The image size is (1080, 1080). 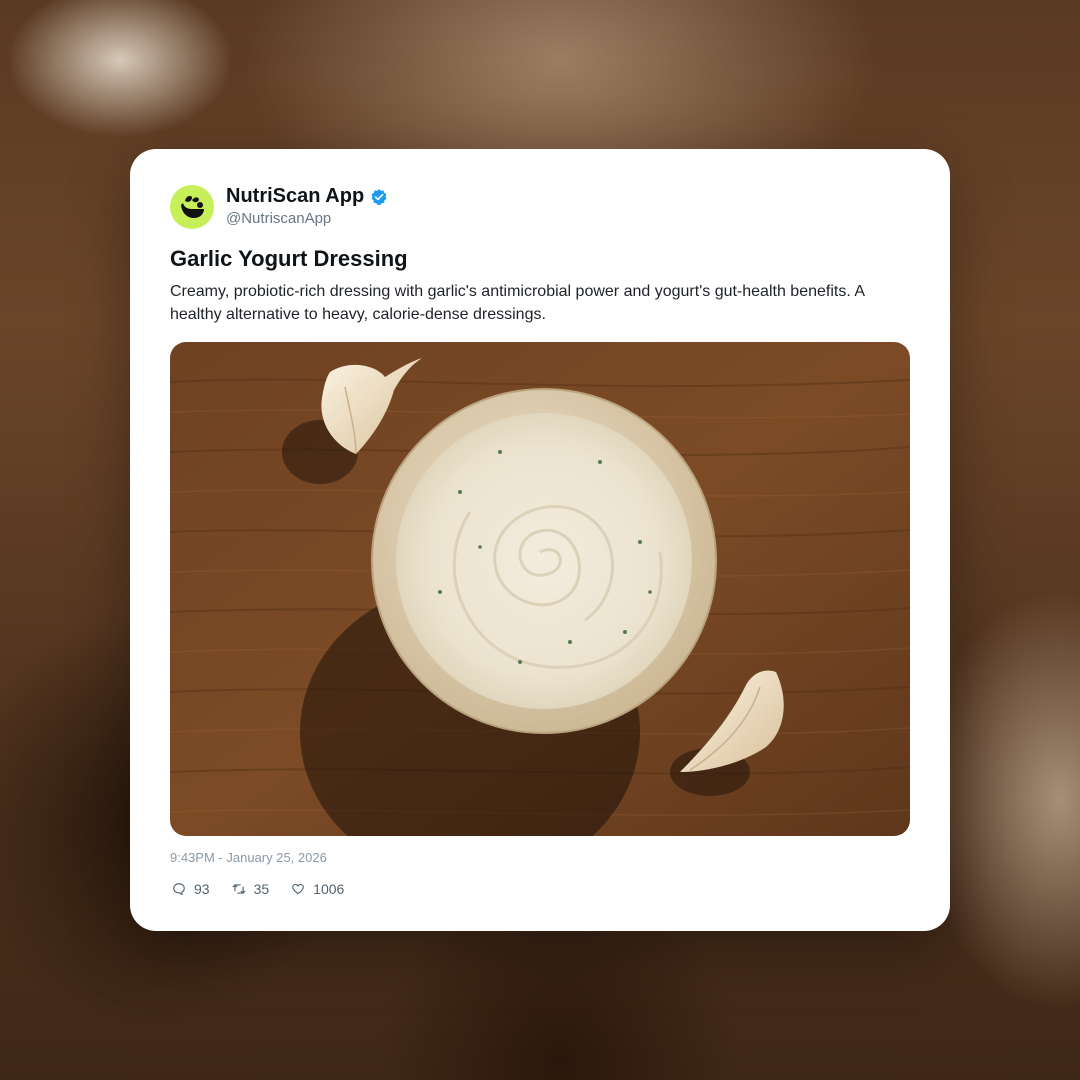 I want to click on comment-icon, so click(x=179, y=889).